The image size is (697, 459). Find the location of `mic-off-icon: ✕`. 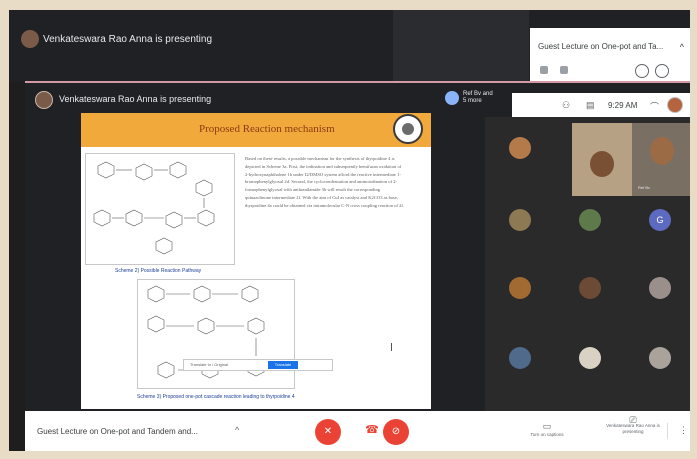

mic-off-icon: ✕ is located at coordinates (328, 431).